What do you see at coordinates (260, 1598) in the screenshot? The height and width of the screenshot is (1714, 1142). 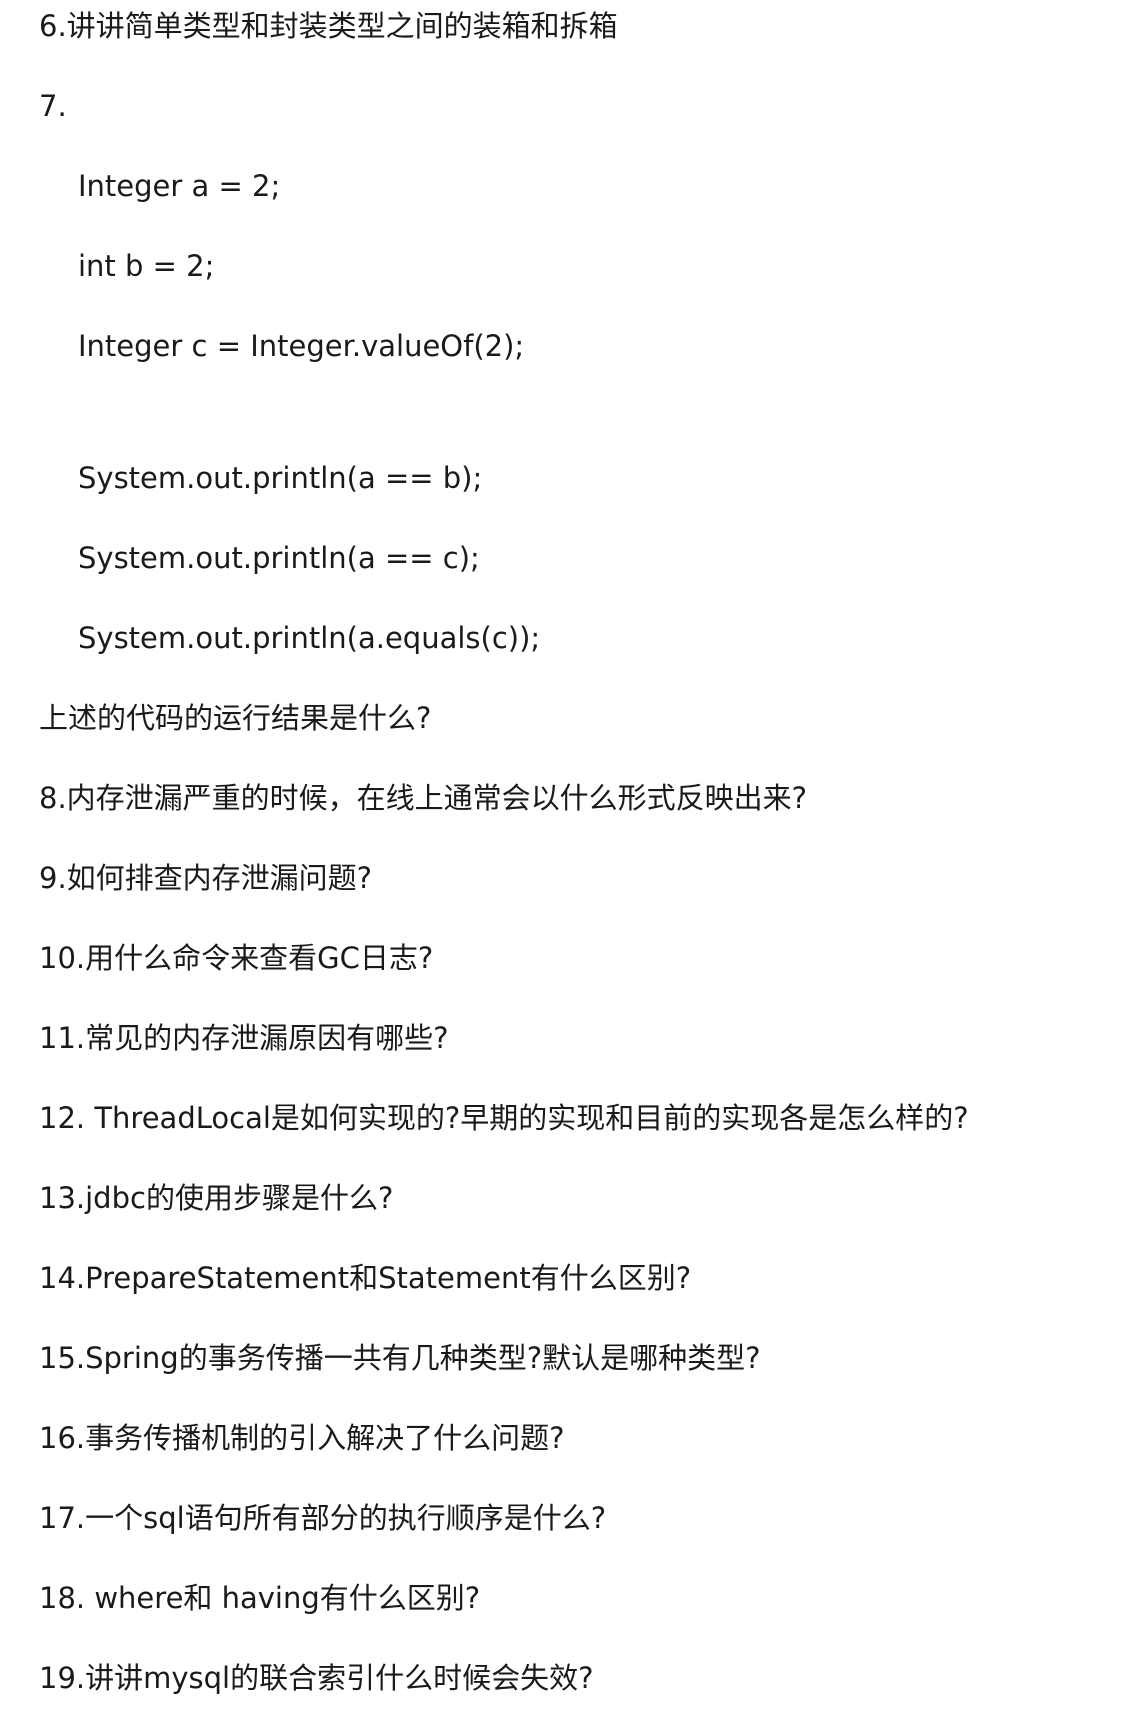 I see `question-18: 18. where和 having有什么区别?` at bounding box center [260, 1598].